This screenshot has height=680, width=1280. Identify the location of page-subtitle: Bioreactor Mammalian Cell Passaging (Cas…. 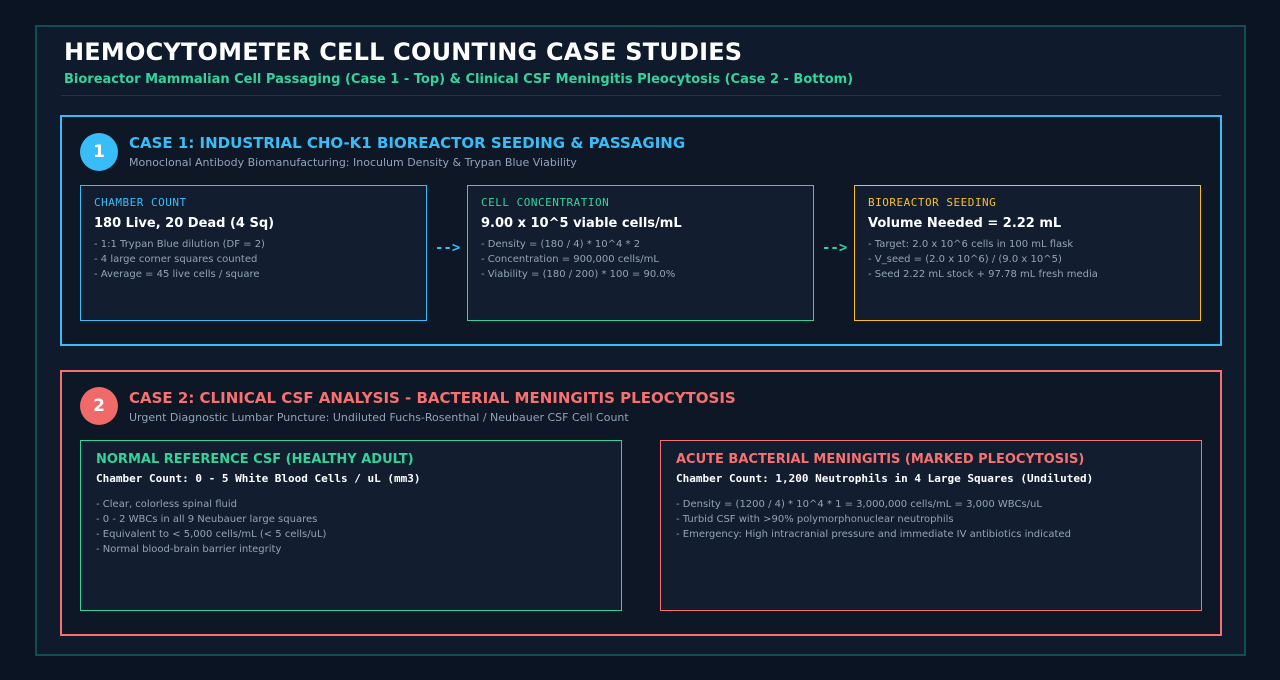
(459, 79).